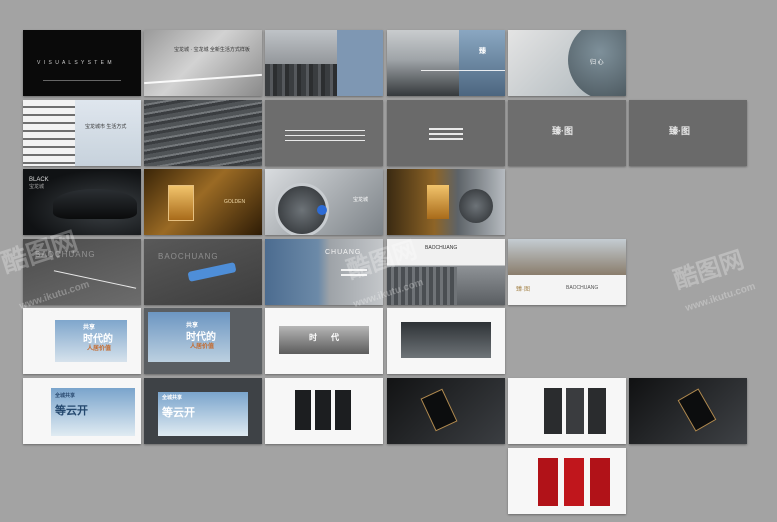  Describe the element at coordinates (343, 252) in the screenshot. I see `slide-en-text: CHUANG` at that location.